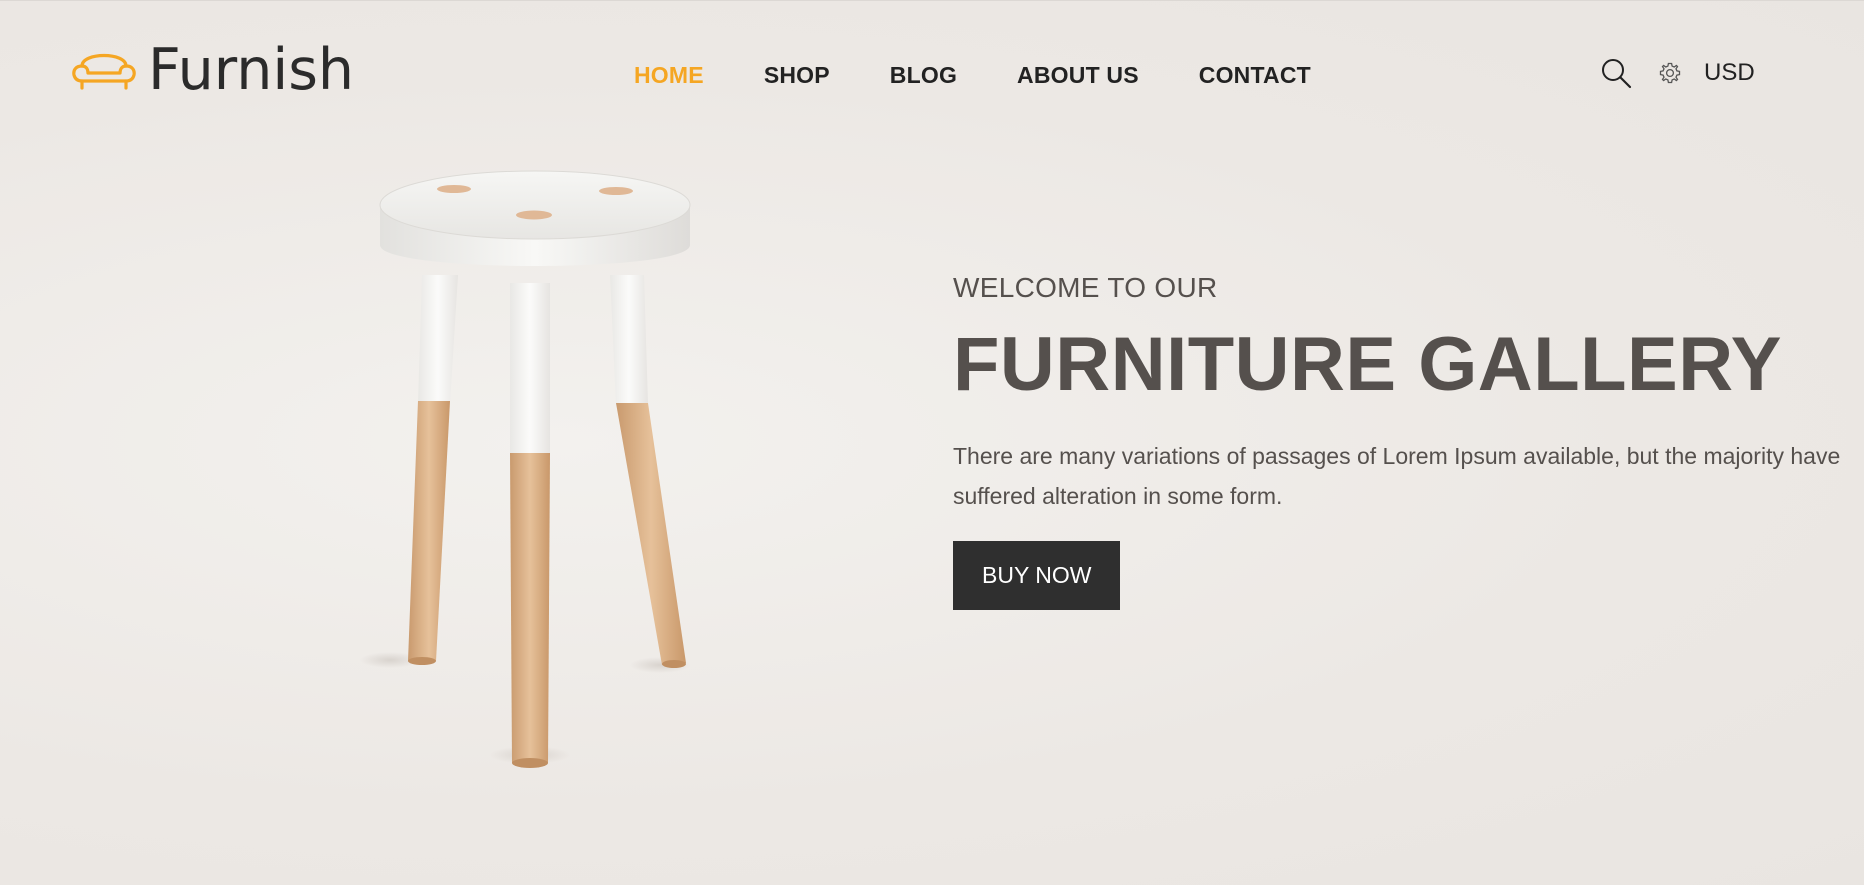 The height and width of the screenshot is (885, 1864). I want to click on header-tools: USD, so click(1677, 73).